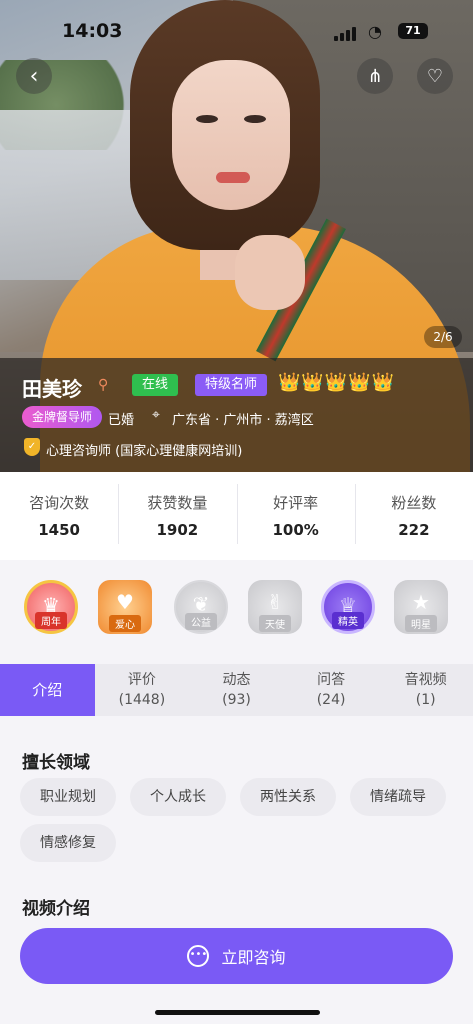 The height and width of the screenshot is (1024, 473). What do you see at coordinates (425, 680) in the screenshot?
I see `tab-label: 音视频` at bounding box center [425, 680].